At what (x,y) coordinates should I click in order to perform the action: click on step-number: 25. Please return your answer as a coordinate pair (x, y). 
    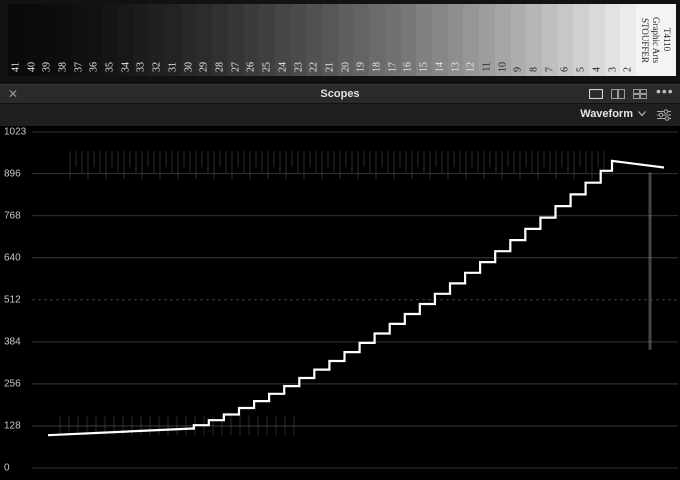
    Looking at the image, I should click on (267, 67).